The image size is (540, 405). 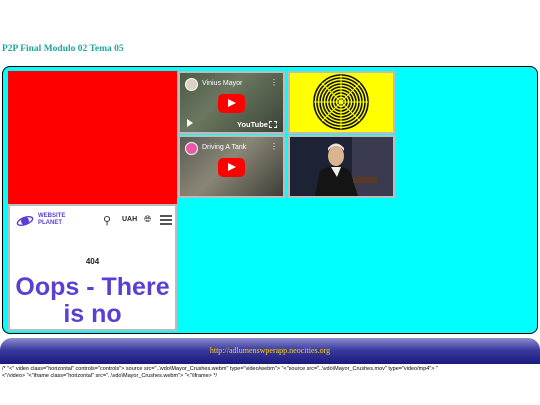 I want to click on footer-link: http://adlumenswperapp.neocities.org, so click(x=270, y=350).